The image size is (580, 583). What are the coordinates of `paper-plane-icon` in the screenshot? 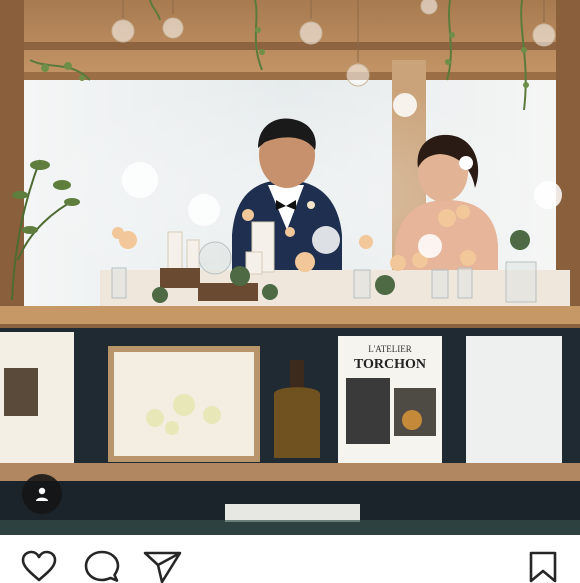 It's located at (162, 567).